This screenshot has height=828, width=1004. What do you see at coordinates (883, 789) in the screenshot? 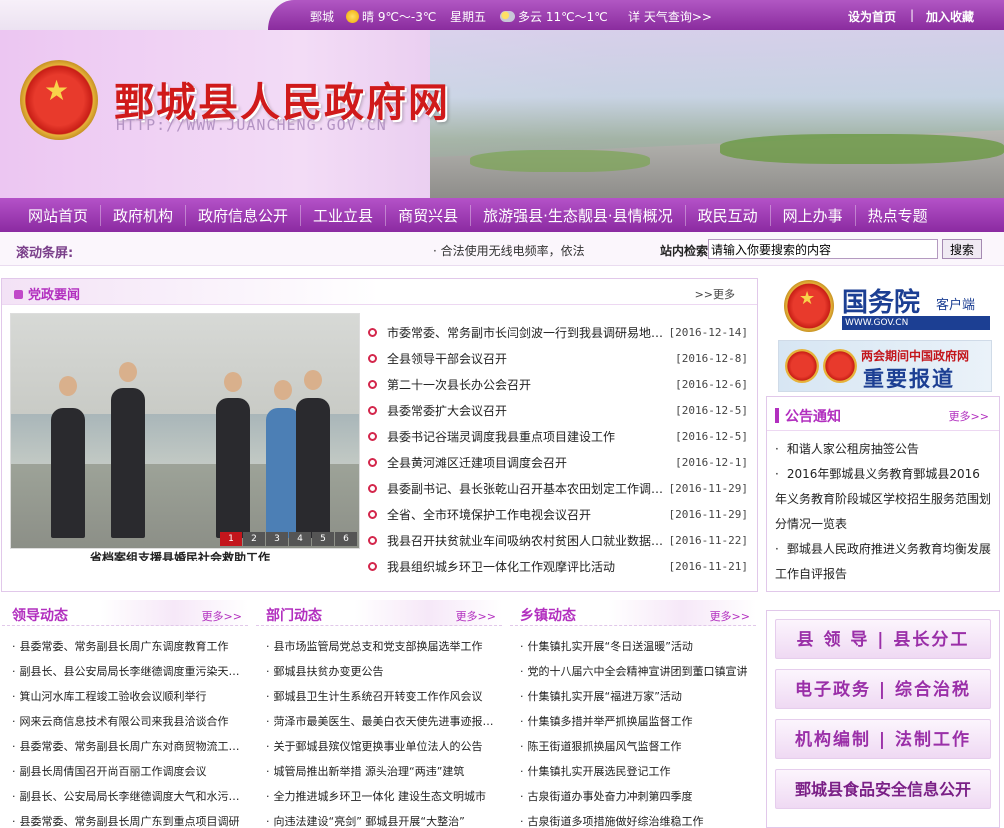
I see `food-safety-link: 鄄城县食品安全信息公开` at bounding box center [883, 789].